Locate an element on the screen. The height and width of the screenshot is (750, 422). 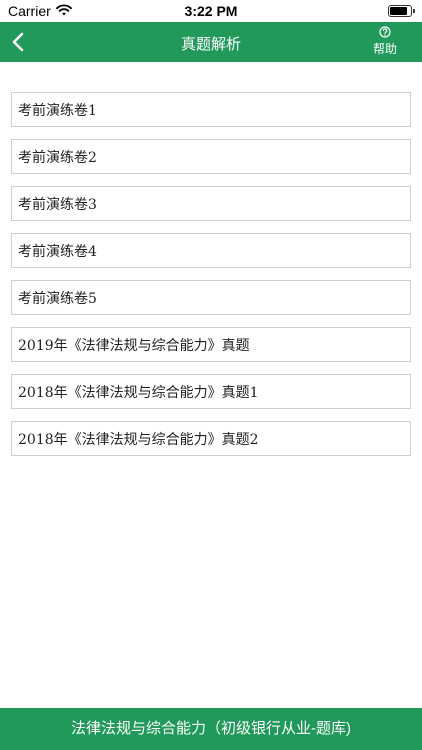
battery-icon is located at coordinates (401, 11).